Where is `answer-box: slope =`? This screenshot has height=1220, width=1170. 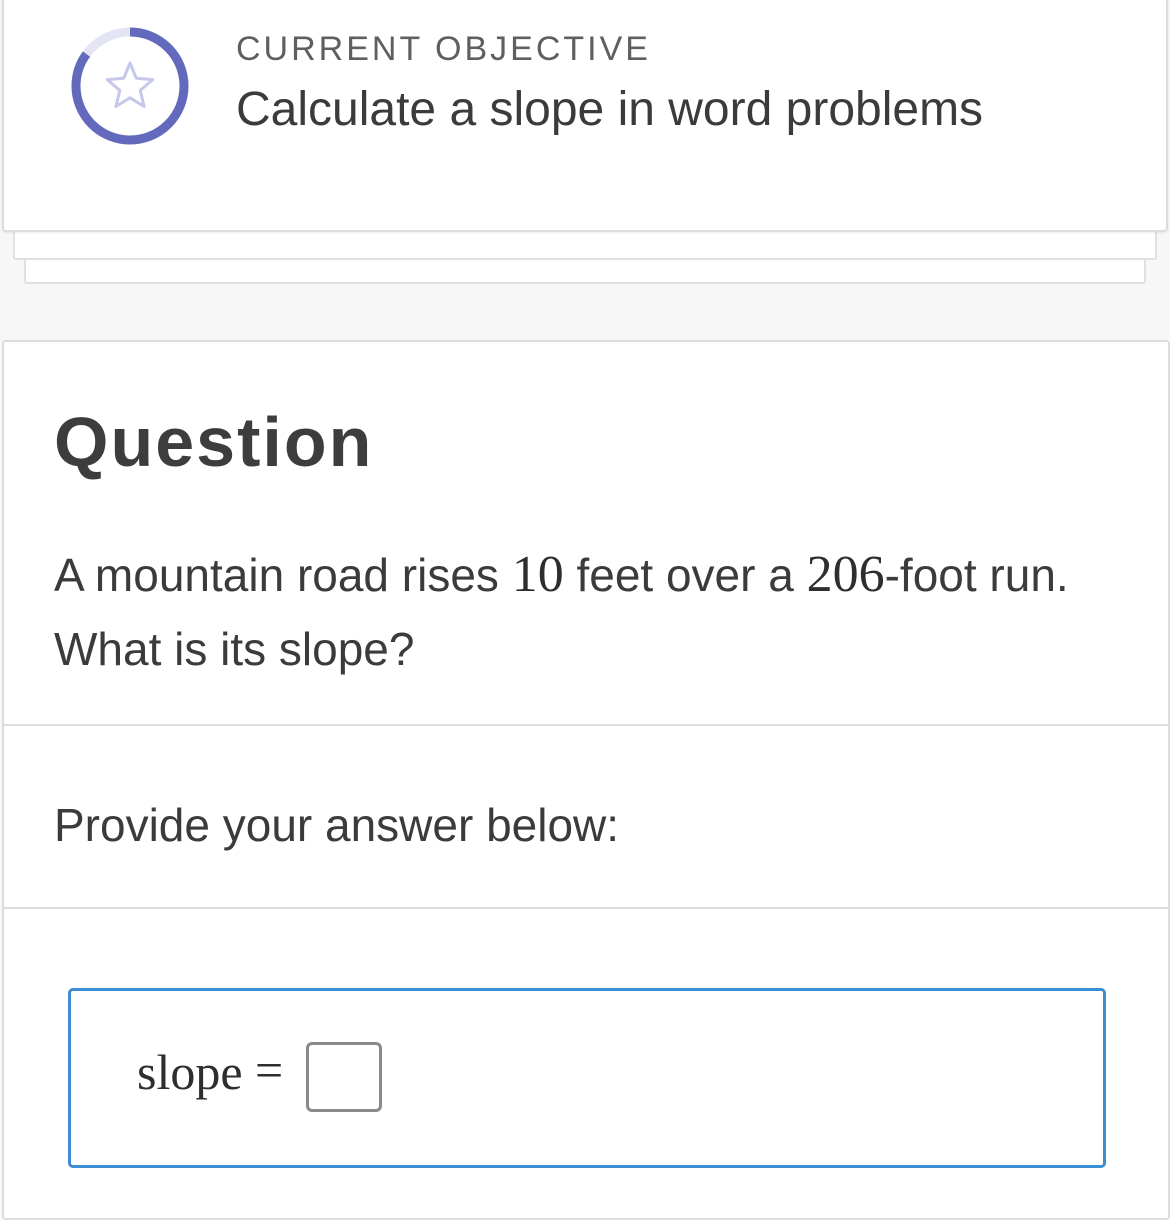 answer-box: slope = is located at coordinates (587, 1078).